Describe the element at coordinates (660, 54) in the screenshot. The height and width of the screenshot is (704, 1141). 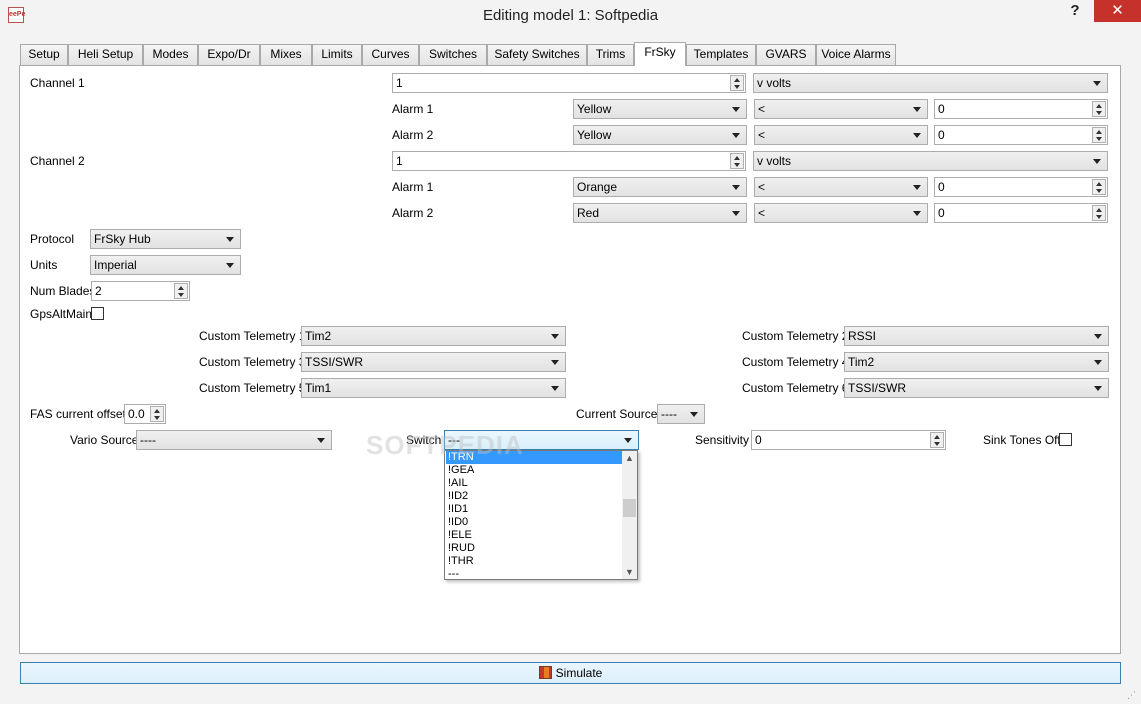
I see `tab-frsky: FrSky` at that location.